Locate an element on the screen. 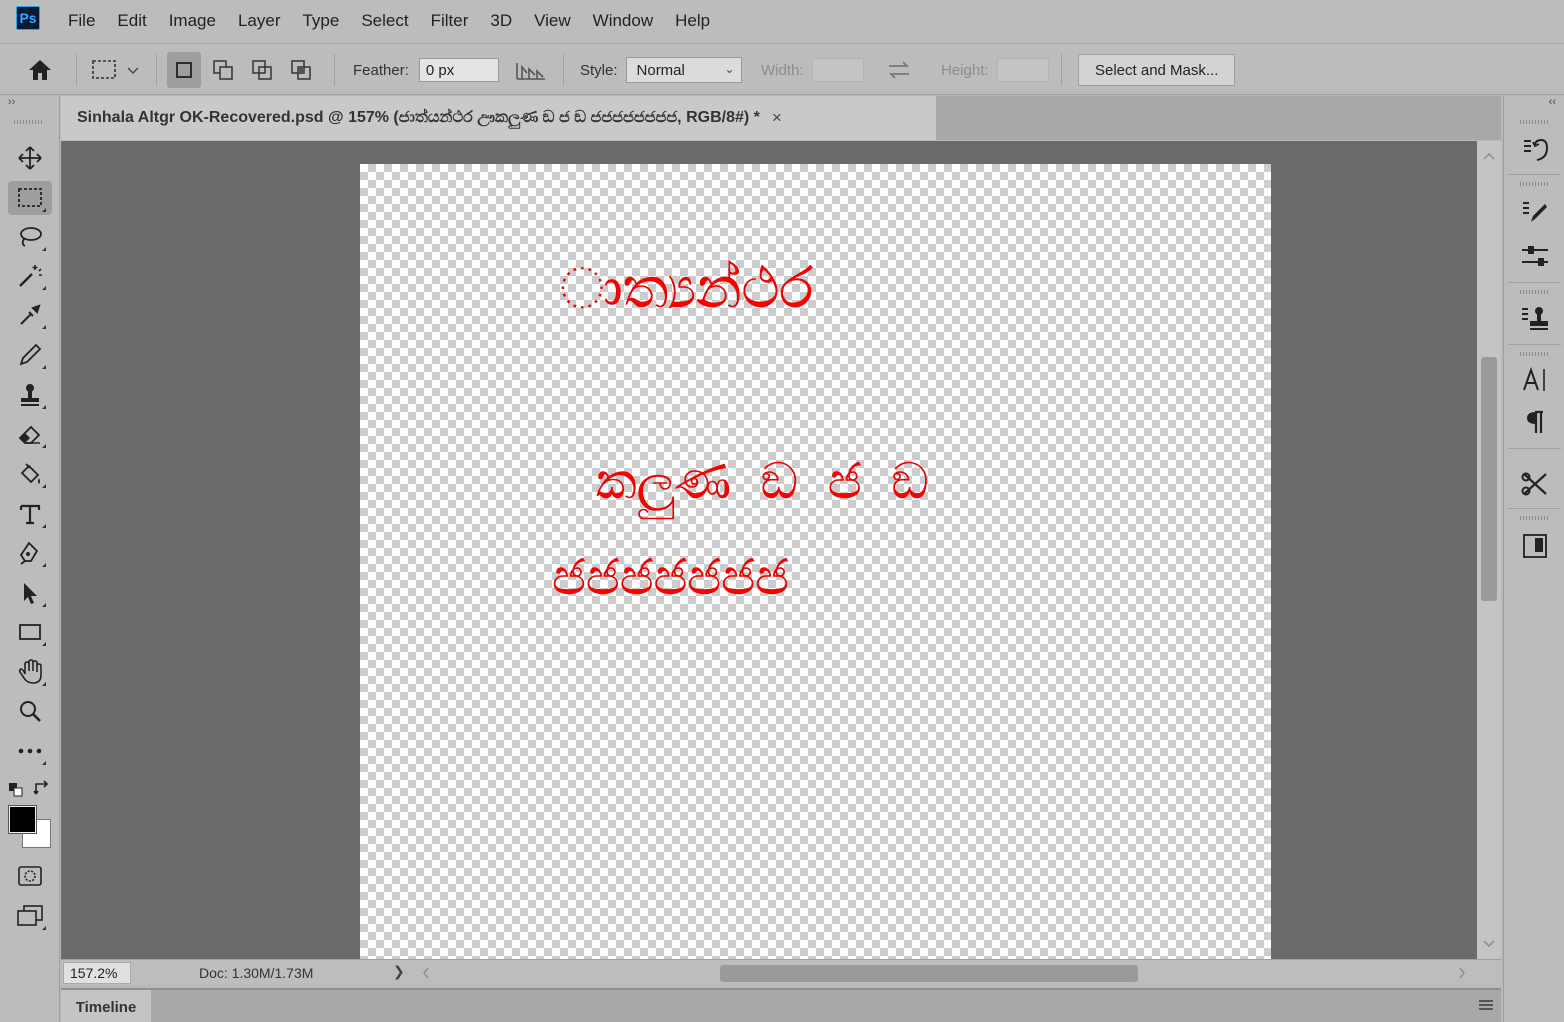 This screenshot has width=1564, height=1022. height-input is located at coordinates (1022, 70).